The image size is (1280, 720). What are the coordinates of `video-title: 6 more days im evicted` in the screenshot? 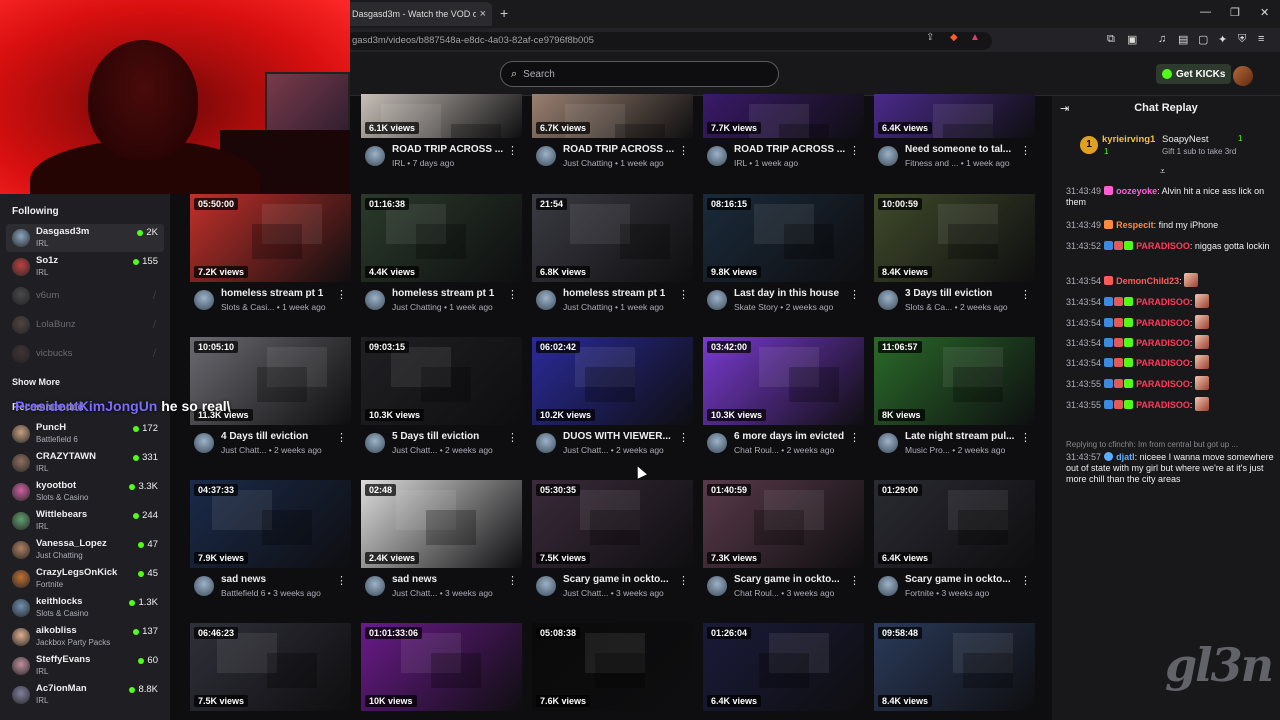 It's located at (791, 436).